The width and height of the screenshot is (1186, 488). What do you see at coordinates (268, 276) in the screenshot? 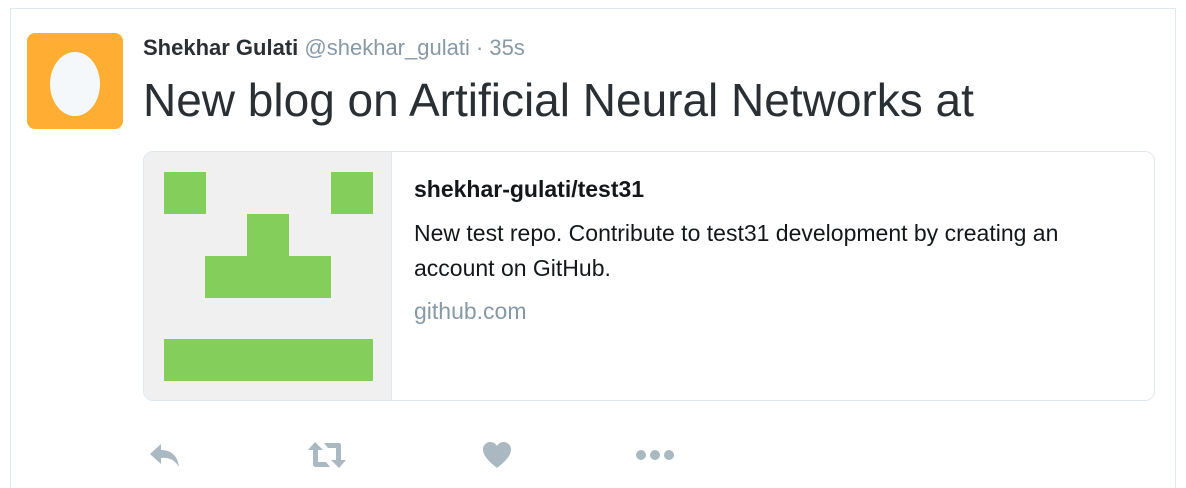
I see `github-identicon` at bounding box center [268, 276].